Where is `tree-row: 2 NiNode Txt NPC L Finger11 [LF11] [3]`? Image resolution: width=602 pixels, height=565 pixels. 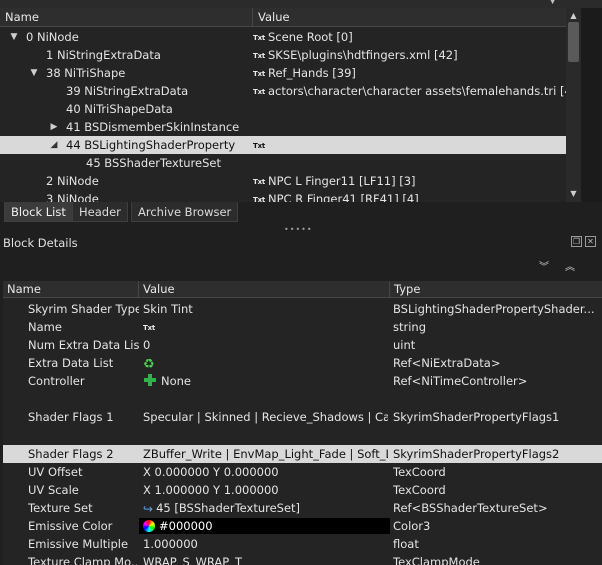 tree-row: 2 NiNode Txt NPC L Finger11 [LF11] [3] is located at coordinates (283, 181).